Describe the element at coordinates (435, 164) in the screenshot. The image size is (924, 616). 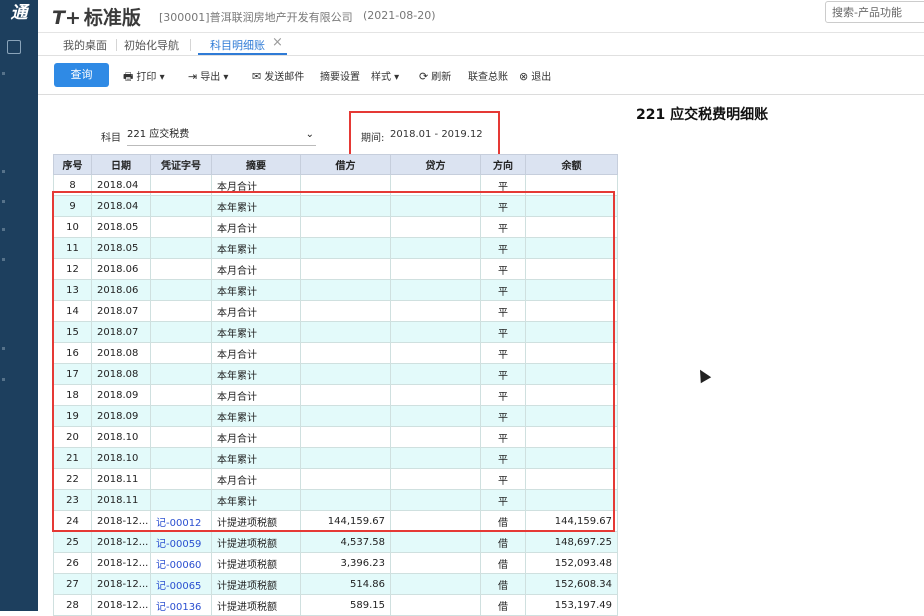
I see `col-header-credit: 贷方` at that location.